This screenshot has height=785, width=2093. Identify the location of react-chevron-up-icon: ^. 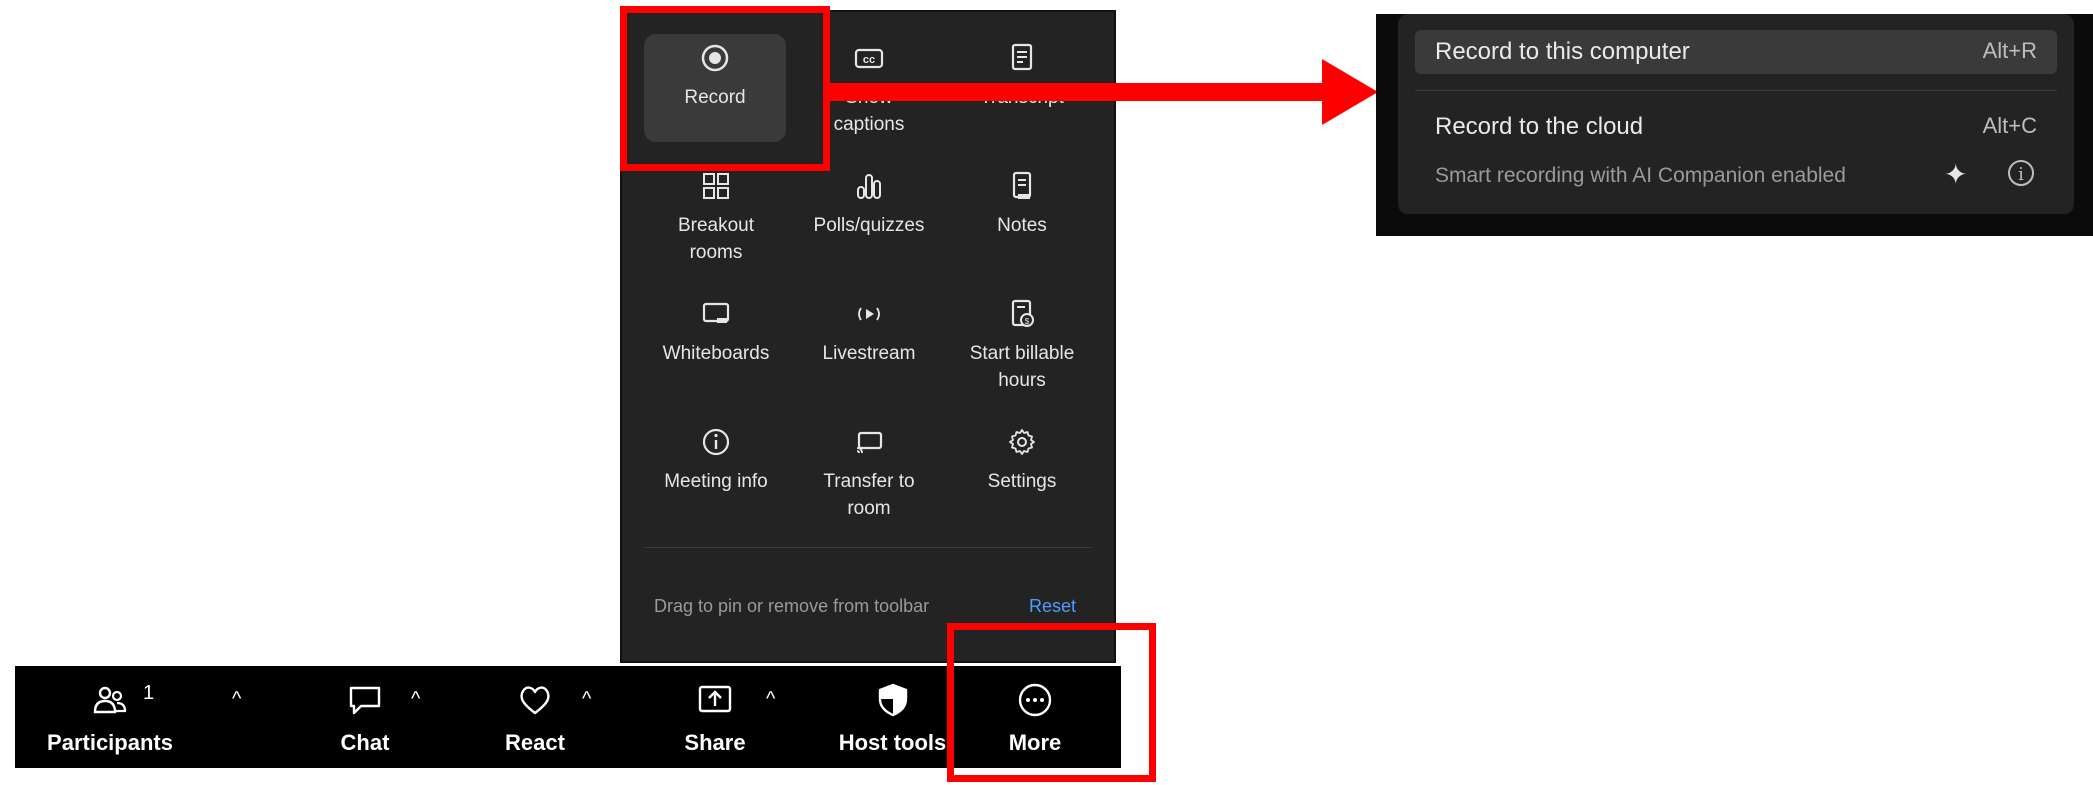
(586, 699).